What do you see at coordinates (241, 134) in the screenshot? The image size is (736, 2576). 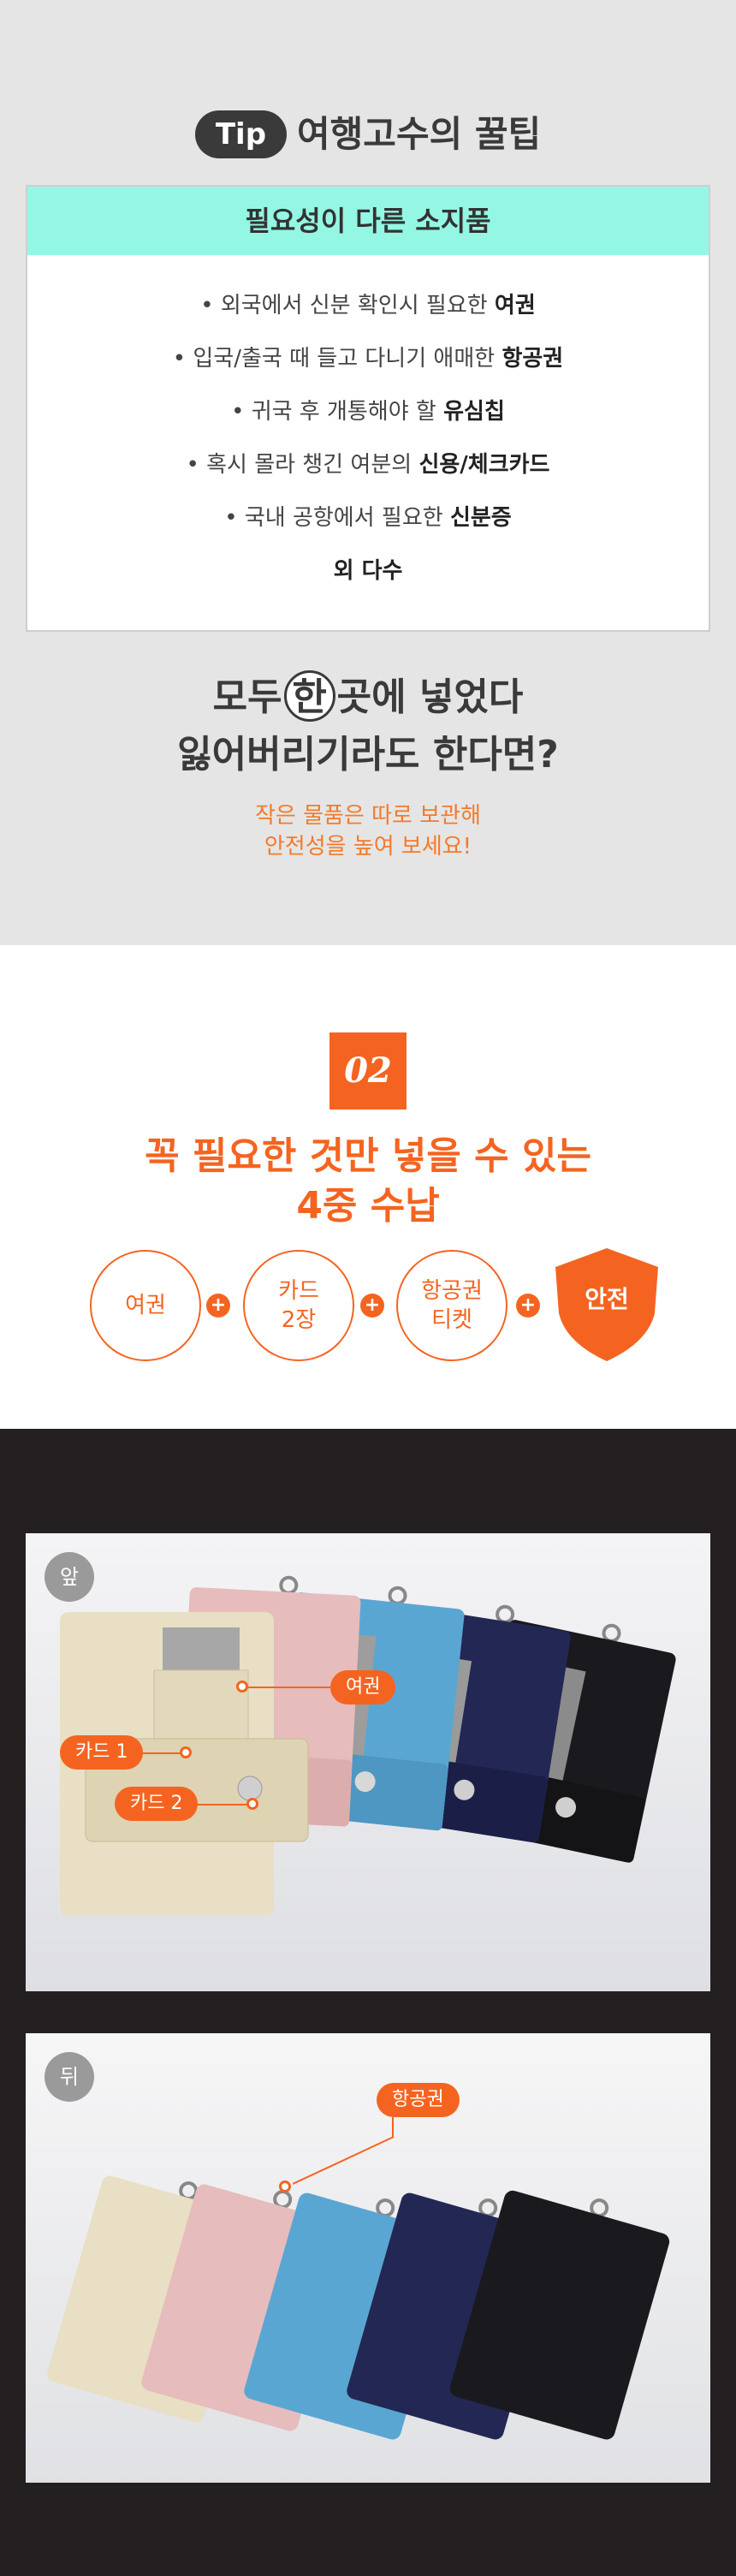 I see `tip-badge: Tip` at bounding box center [241, 134].